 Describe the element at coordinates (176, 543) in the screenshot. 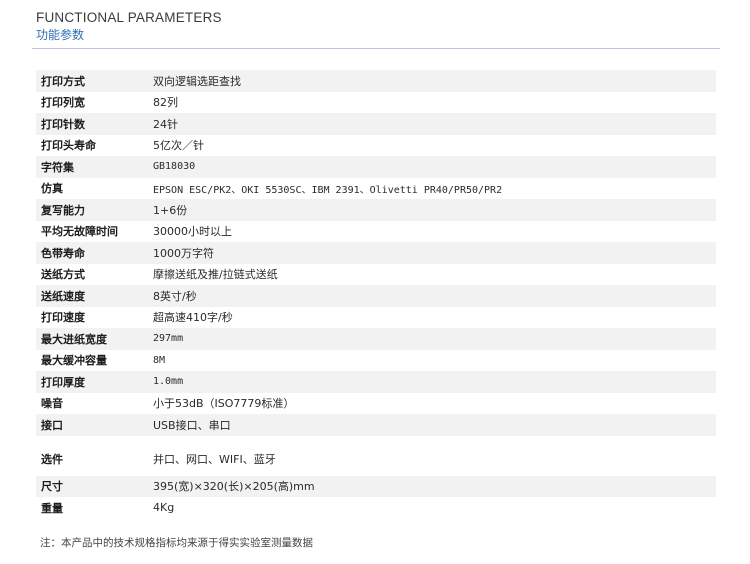

I see `footnote: 注：本产品中的技术规格指标均来源于得实实验室测量数据` at that location.